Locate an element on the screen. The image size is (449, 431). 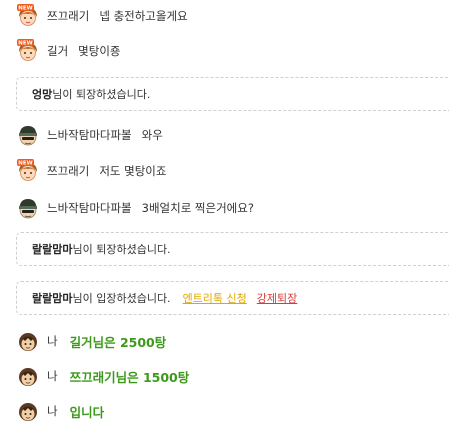
chat-message: NEW 길거 몇탕이죵 is located at coordinates (68, 51).